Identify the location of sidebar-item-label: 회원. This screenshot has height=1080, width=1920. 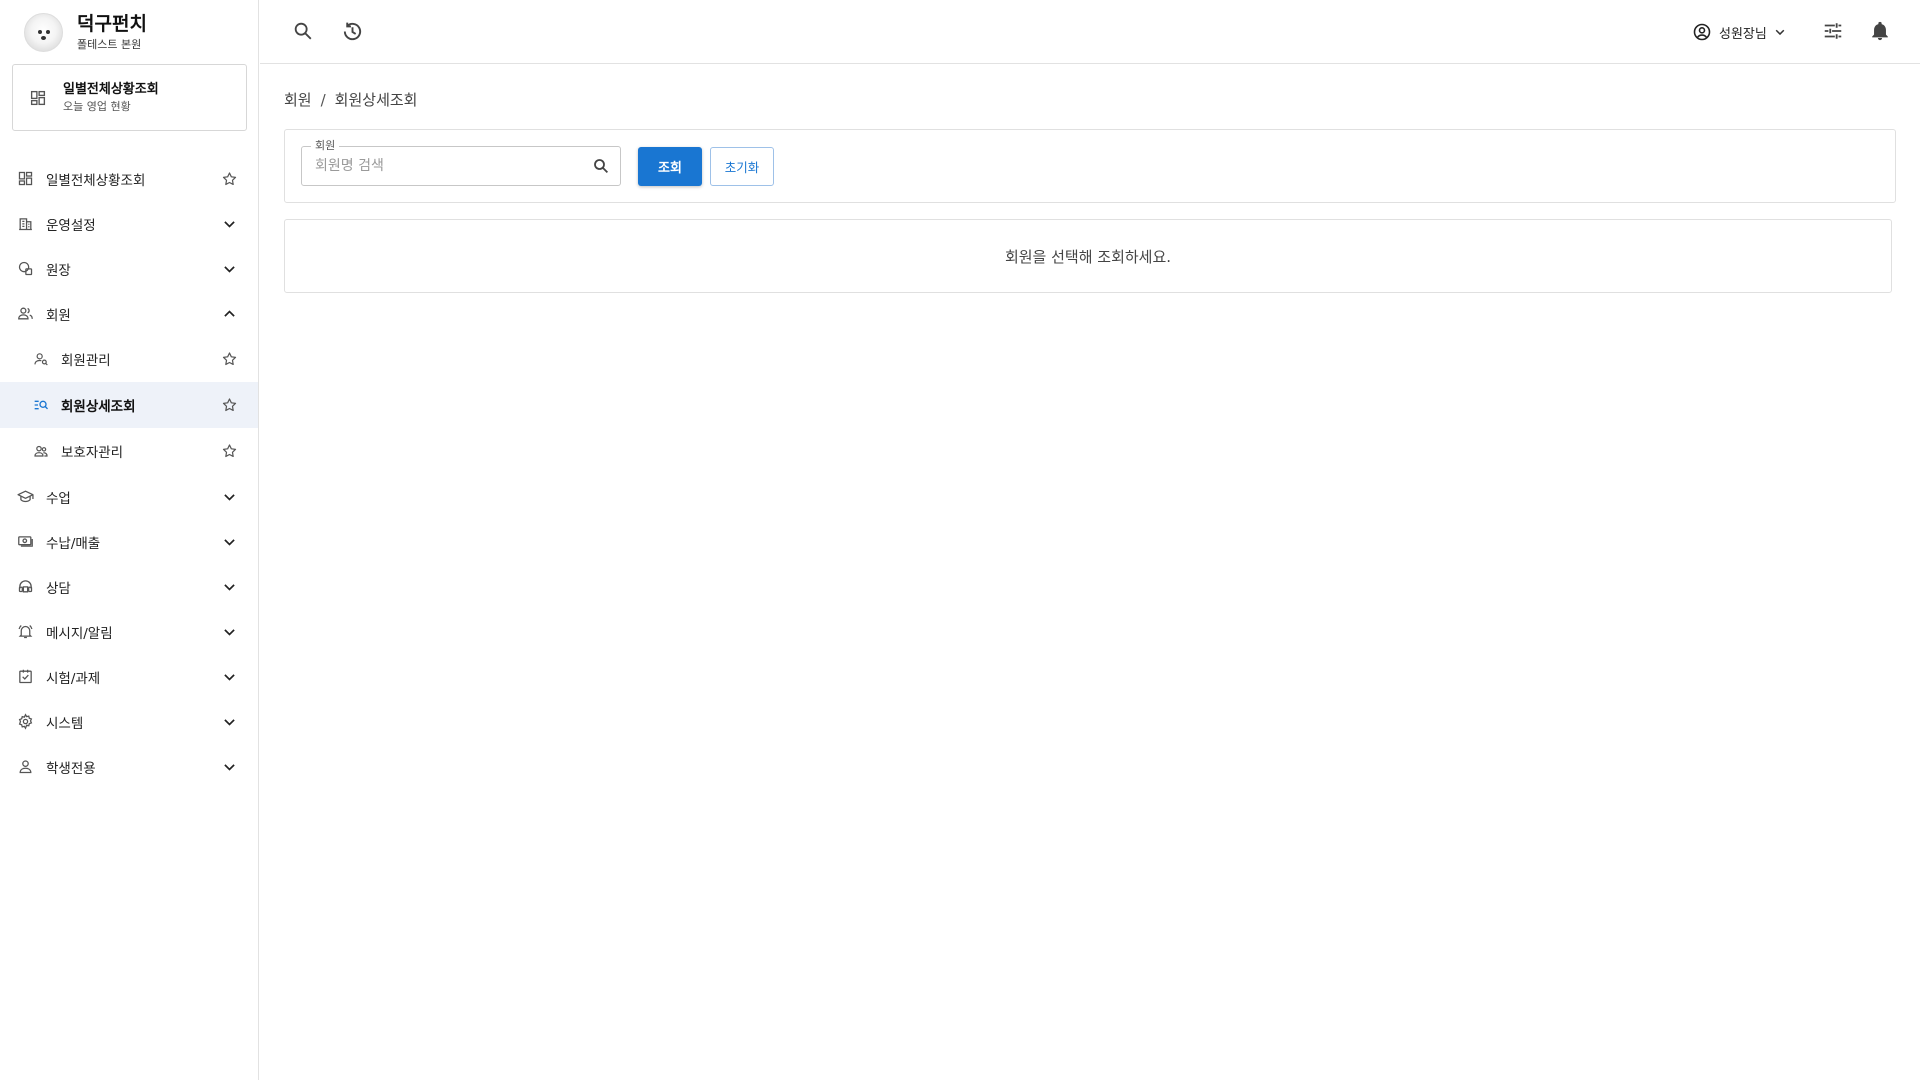
(58, 315).